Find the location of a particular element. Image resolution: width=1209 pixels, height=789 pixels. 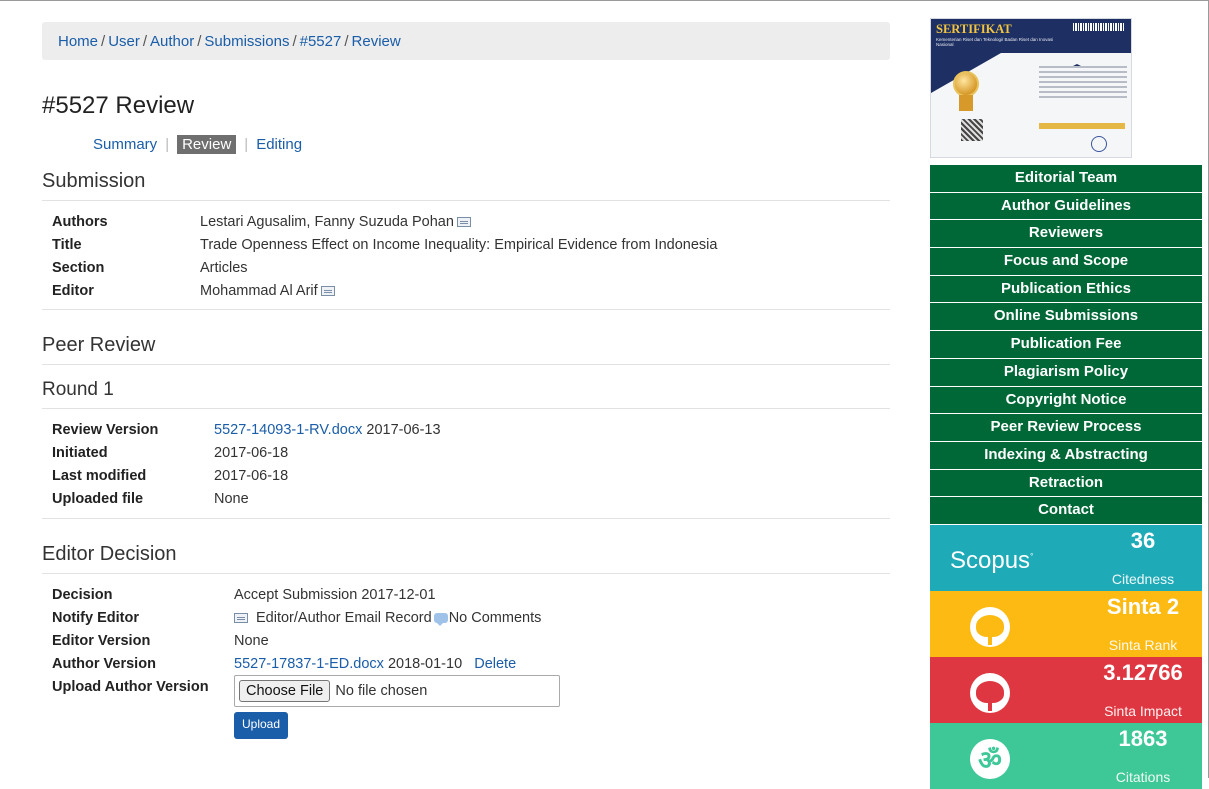

tab-editing: Editing is located at coordinates (279, 144).